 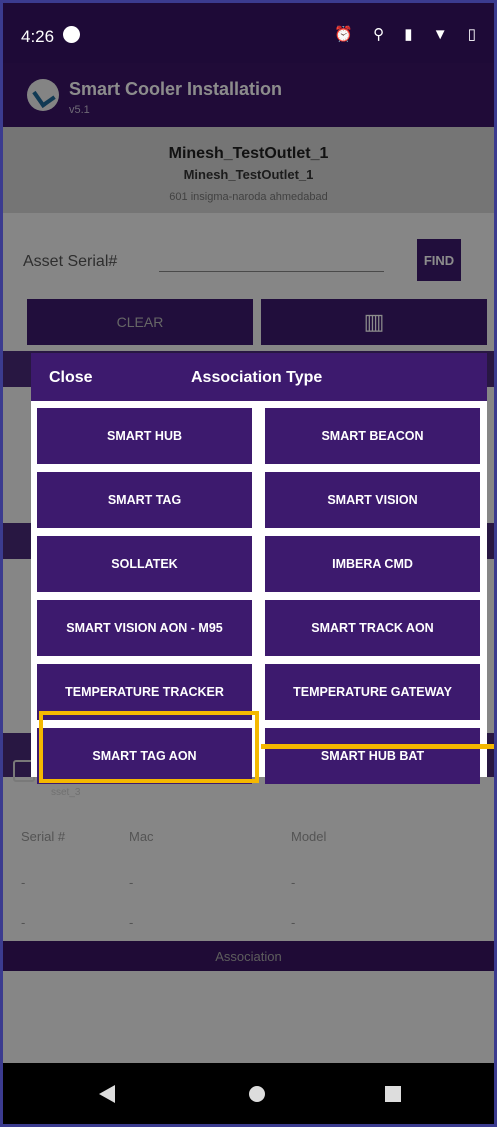 I want to click on option-smart-hub: SMART HUB, so click(x=144, y=436).